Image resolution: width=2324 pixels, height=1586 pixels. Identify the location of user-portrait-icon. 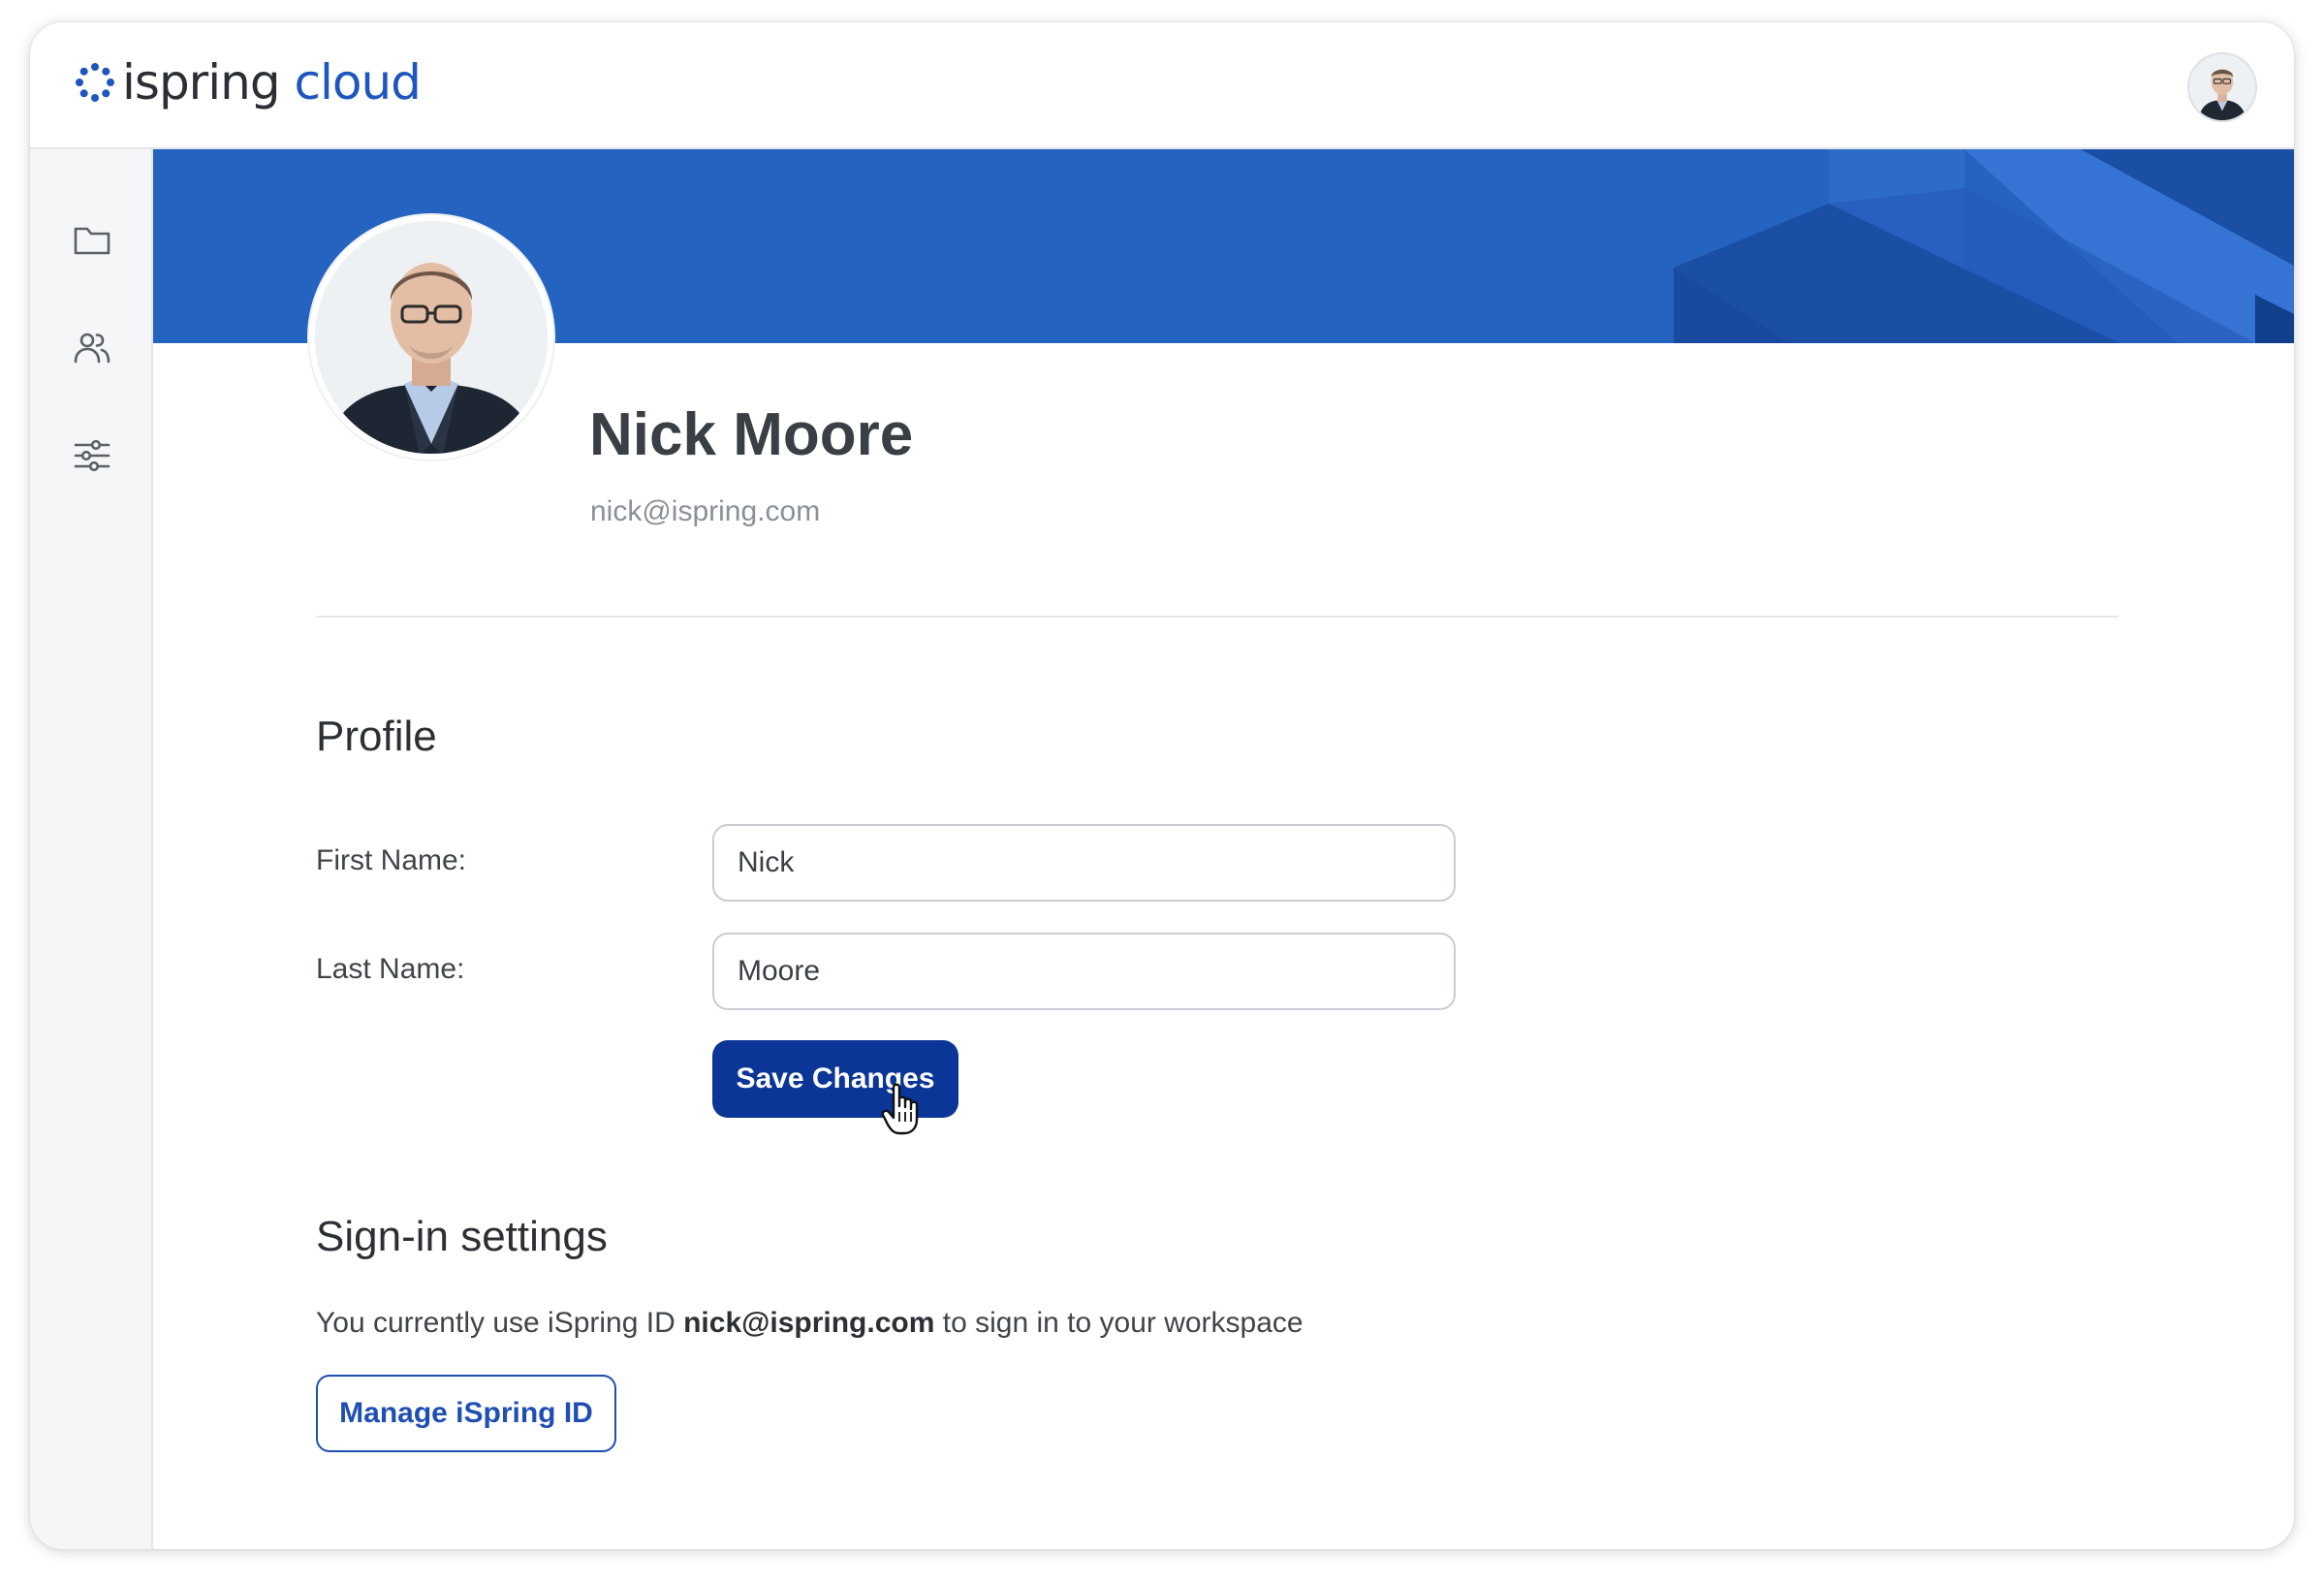
(431, 338).